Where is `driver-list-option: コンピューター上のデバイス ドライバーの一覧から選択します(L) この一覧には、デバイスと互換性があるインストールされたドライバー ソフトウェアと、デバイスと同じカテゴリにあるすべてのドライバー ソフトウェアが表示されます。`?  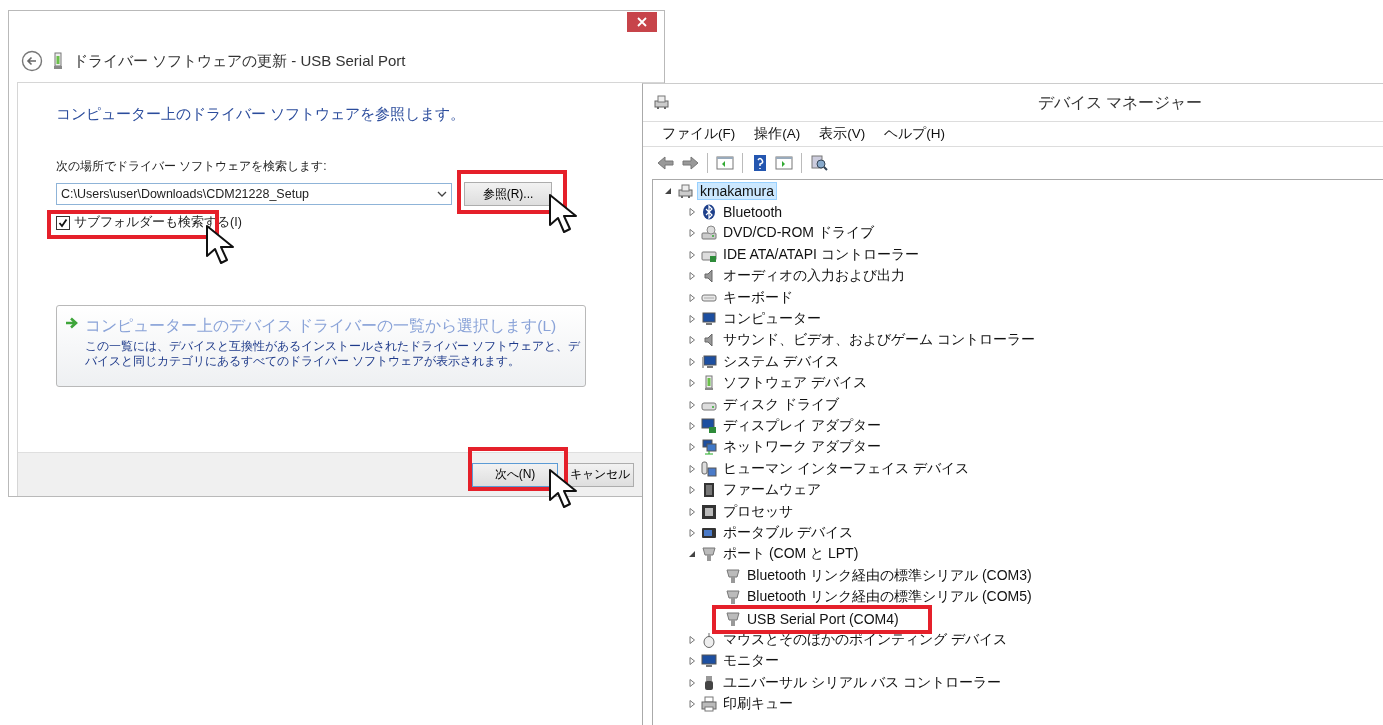 driver-list-option: コンピューター上のデバイス ドライバーの一覧から選択します(L) この一覧には、デバイスと互換性があるインストールされたドライバー ソフトウェアと、デバイスと同じカテゴリにあるすべてのドライバー ソフトウェアが表示されます。 is located at coordinates (321, 346).